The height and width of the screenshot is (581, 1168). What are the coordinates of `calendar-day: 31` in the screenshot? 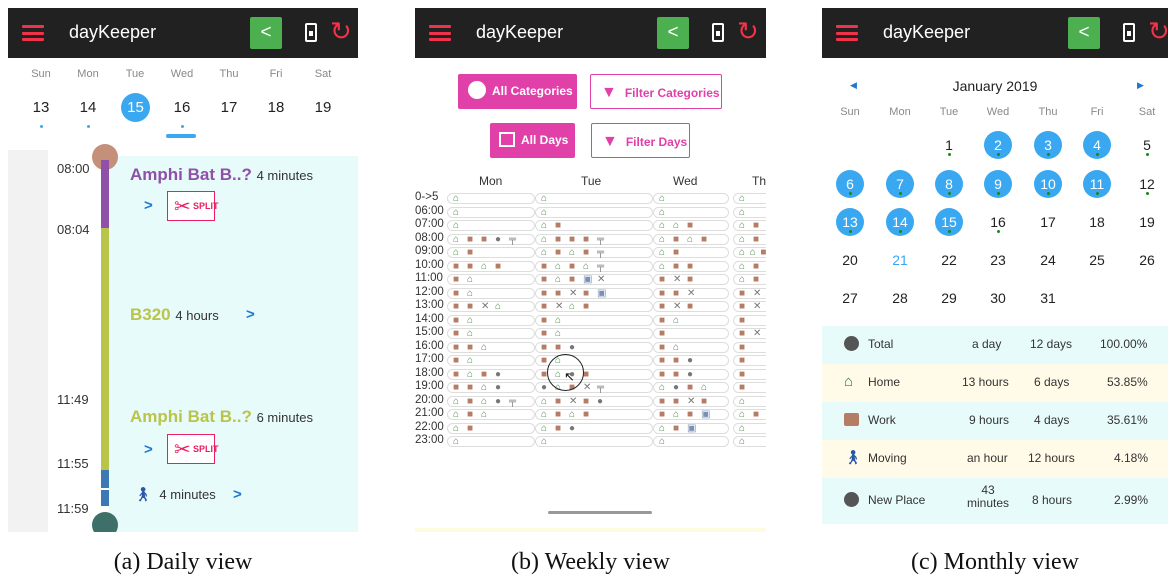 It's located at (1048, 298).